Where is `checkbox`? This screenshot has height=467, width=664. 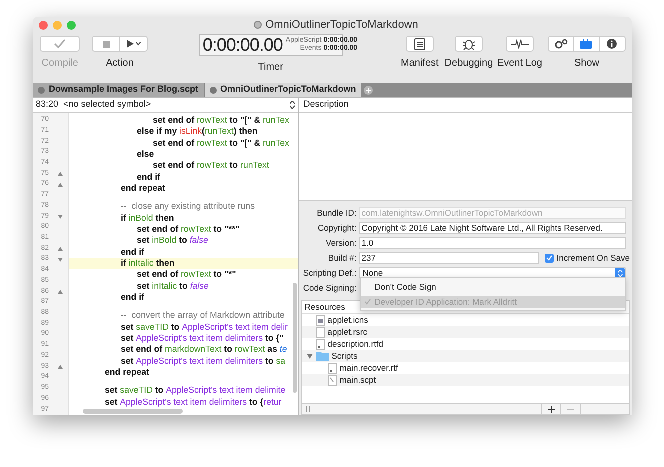
checkbox is located at coordinates (549, 258).